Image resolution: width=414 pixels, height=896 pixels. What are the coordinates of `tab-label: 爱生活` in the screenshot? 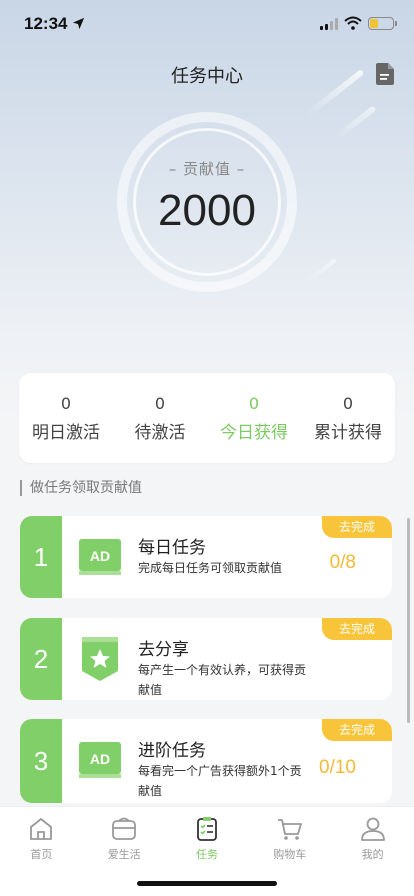 It's located at (124, 854).